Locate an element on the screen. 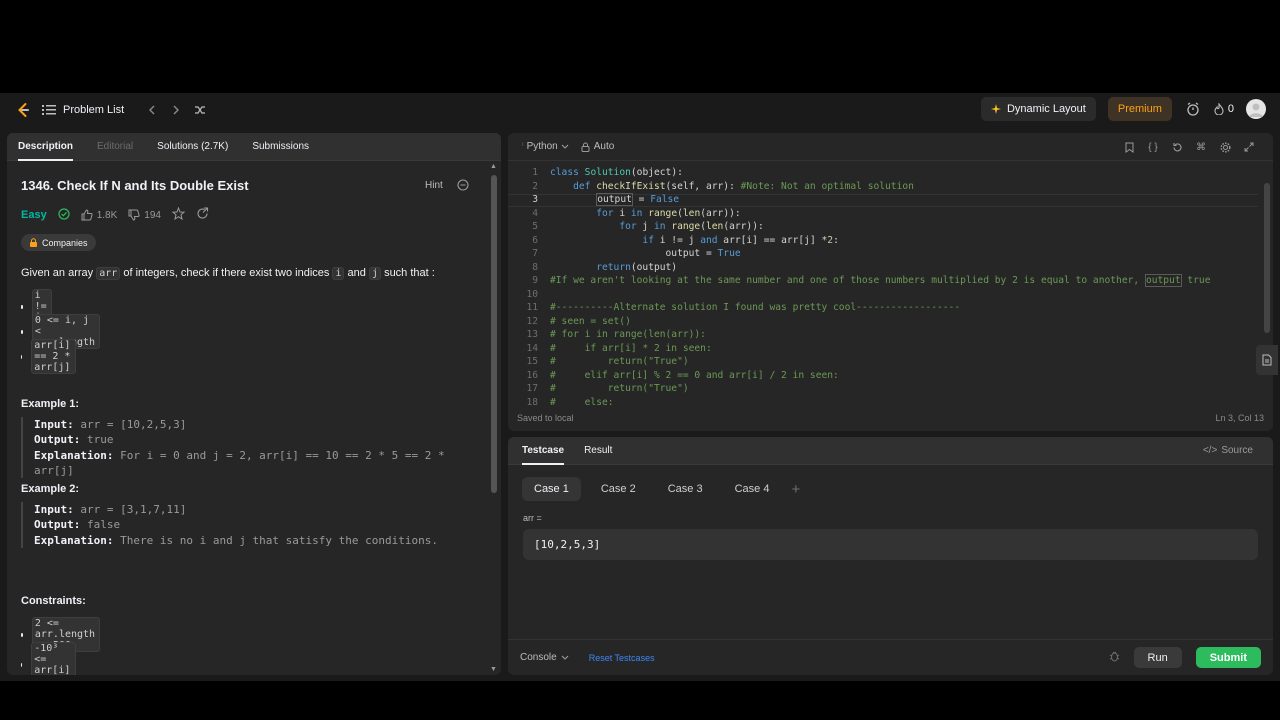 The height and width of the screenshot is (720, 1280). line-number: 6 is located at coordinates (535, 240).